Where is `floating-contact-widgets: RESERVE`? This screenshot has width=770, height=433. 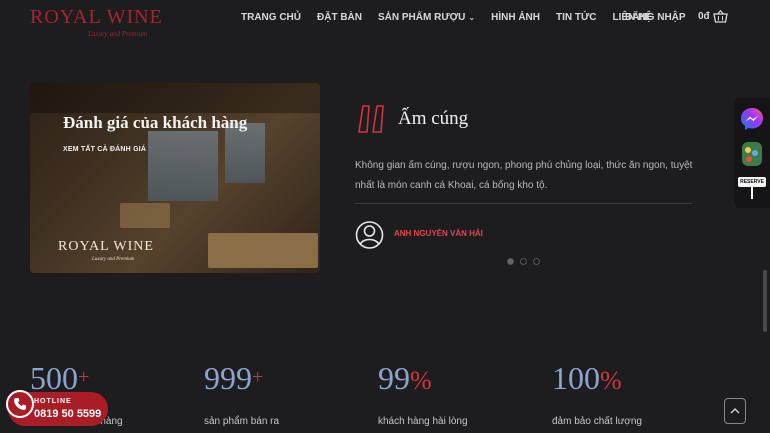
floating-contact-widgets: RESERVE is located at coordinates (752, 153).